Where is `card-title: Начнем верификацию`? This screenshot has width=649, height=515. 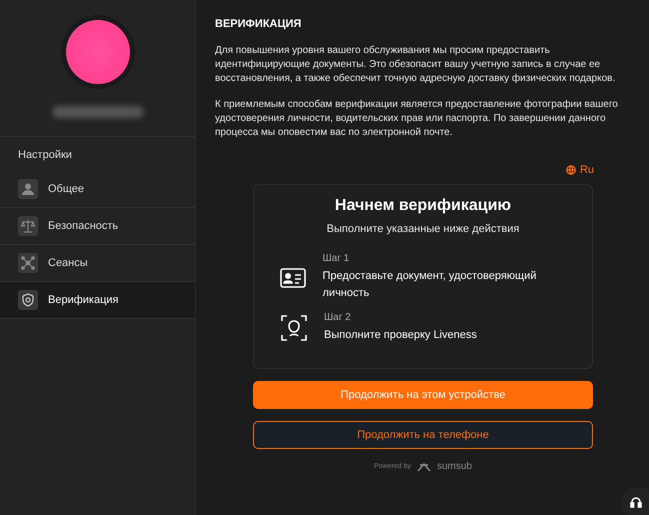
card-title: Начнем верификацию is located at coordinates (423, 206).